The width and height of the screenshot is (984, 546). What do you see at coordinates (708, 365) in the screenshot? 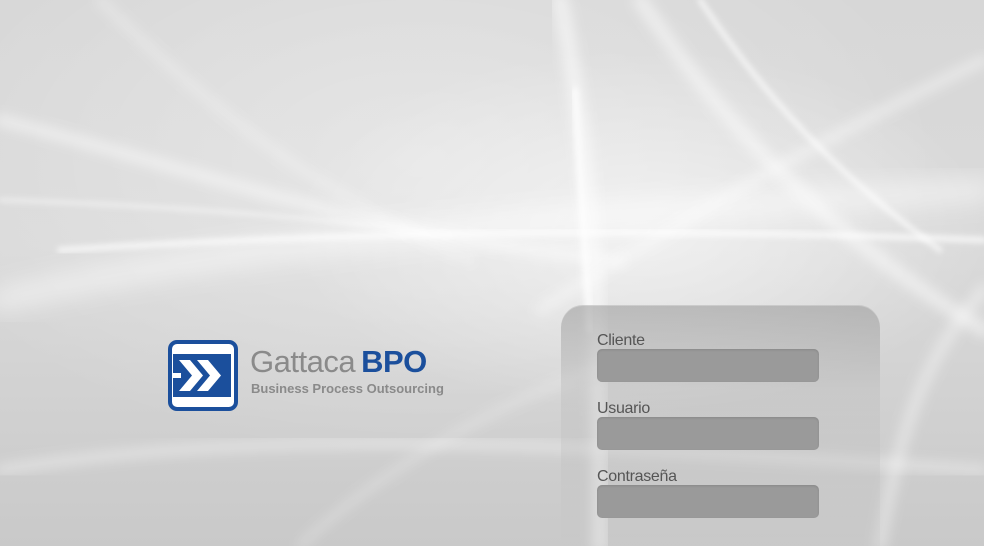
I see `client-input` at bounding box center [708, 365].